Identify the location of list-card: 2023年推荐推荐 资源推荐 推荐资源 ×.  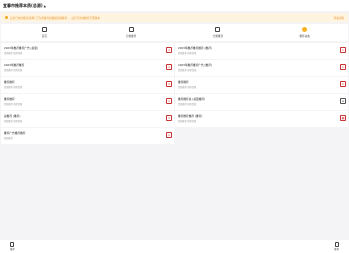
(87, 68).